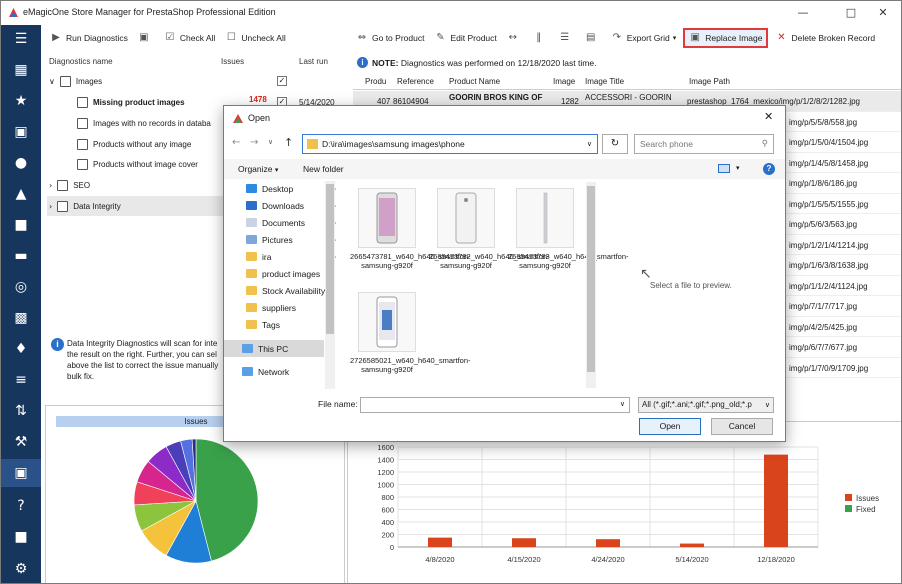 The width and height of the screenshot is (902, 584). Describe the element at coordinates (709, 81) in the screenshot. I see `col-path-header: Image Path` at that location.